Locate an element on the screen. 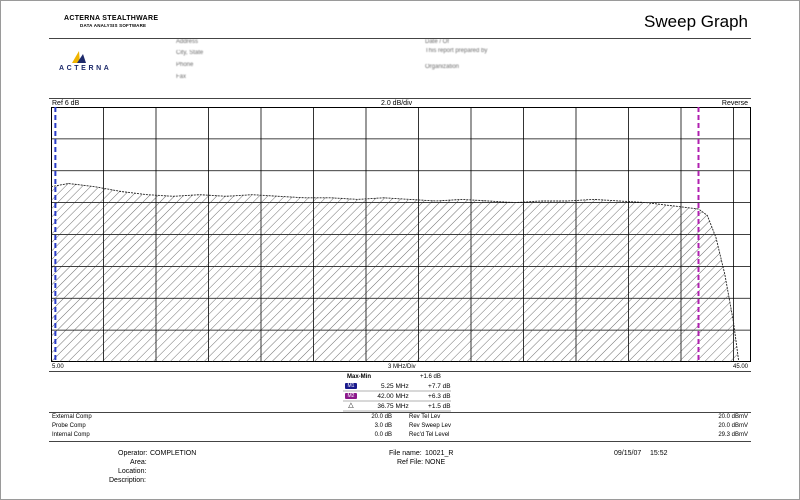 The image size is (800, 500). brand-subtitle: DATA ANALYSIS SOFTWARE is located at coordinates (113, 25).